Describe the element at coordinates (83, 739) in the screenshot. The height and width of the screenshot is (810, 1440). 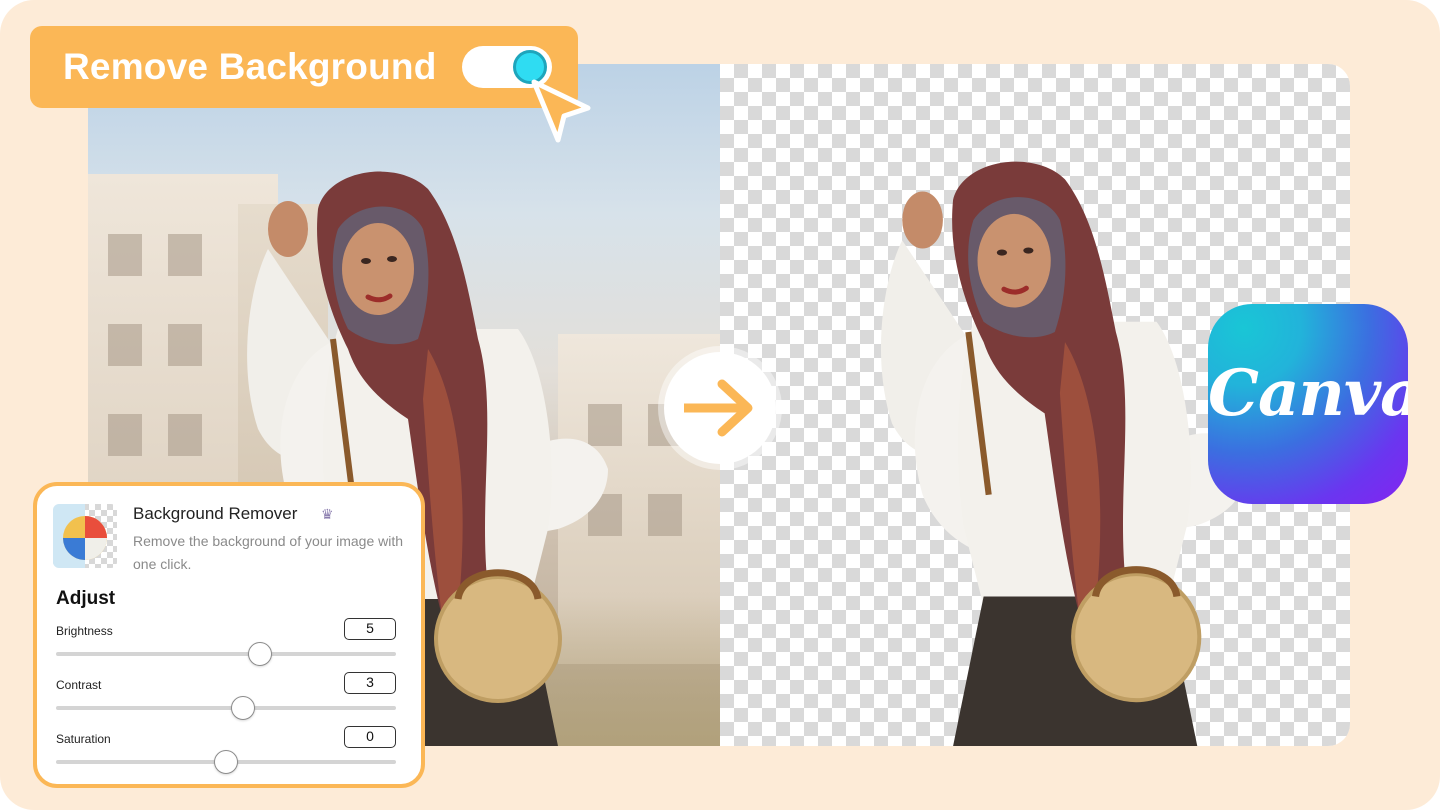
I see `slider-label: Saturation` at that location.